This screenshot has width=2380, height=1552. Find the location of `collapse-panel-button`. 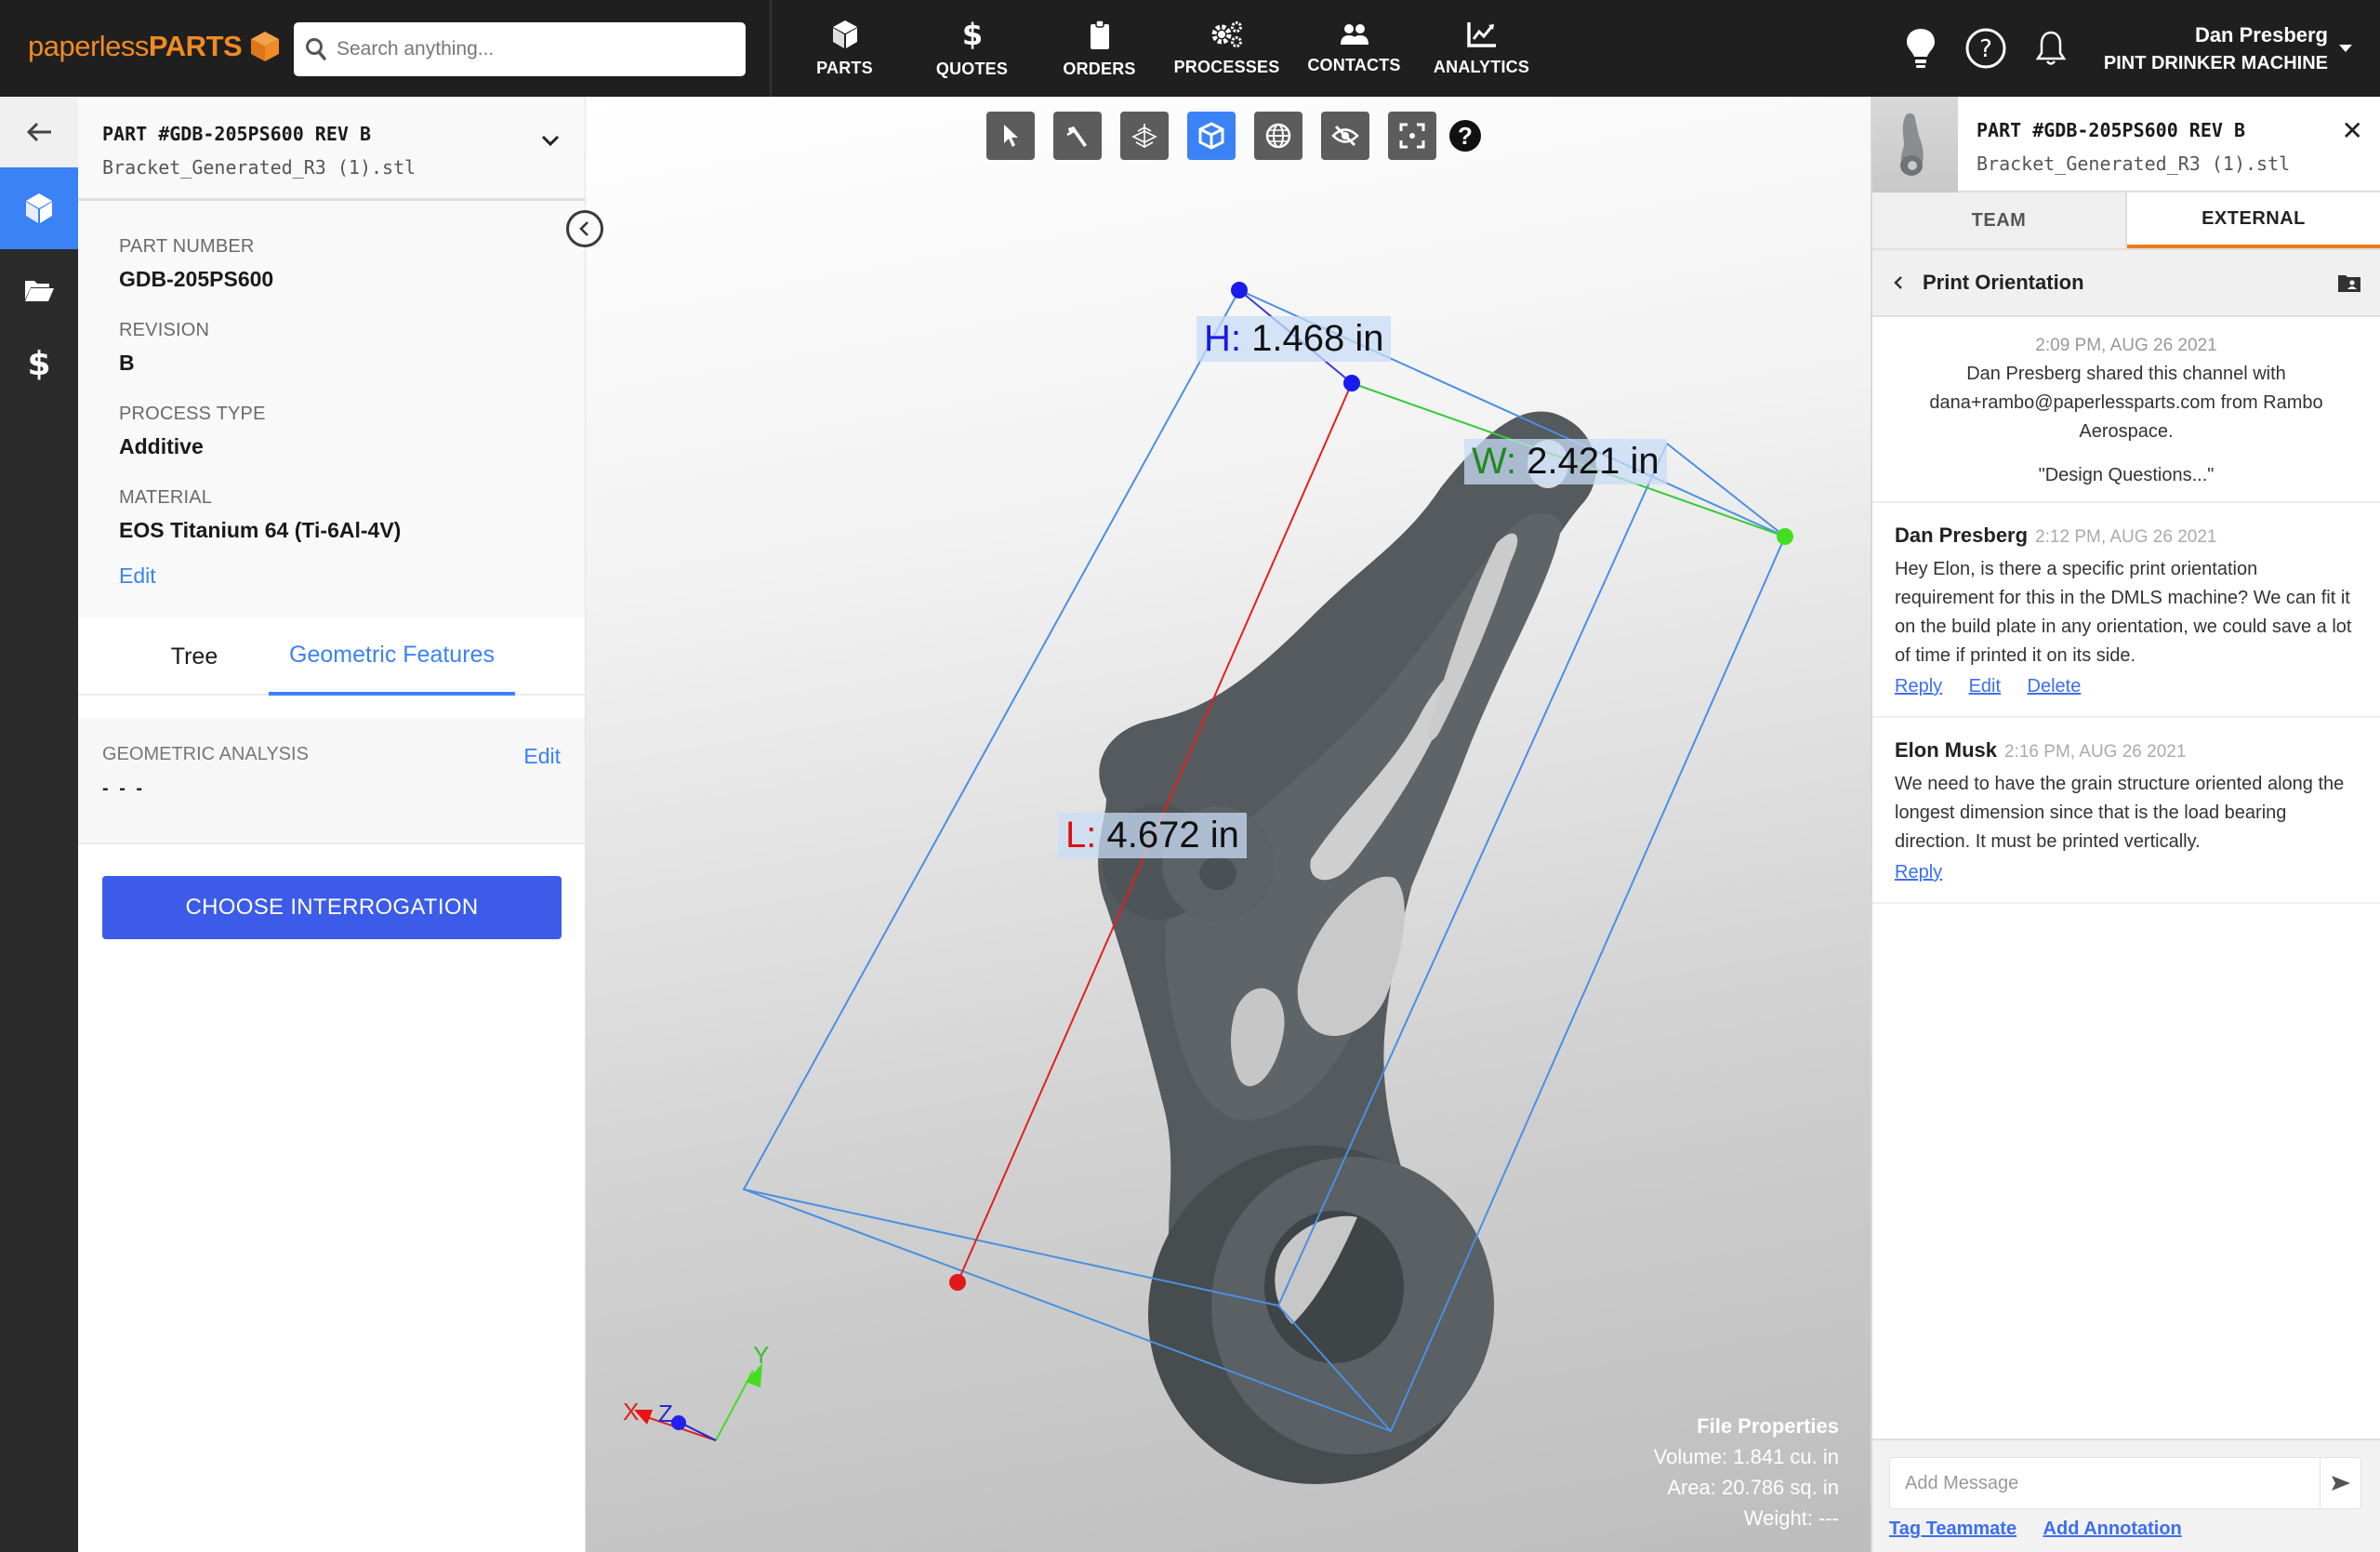

collapse-panel-button is located at coordinates (584, 228).